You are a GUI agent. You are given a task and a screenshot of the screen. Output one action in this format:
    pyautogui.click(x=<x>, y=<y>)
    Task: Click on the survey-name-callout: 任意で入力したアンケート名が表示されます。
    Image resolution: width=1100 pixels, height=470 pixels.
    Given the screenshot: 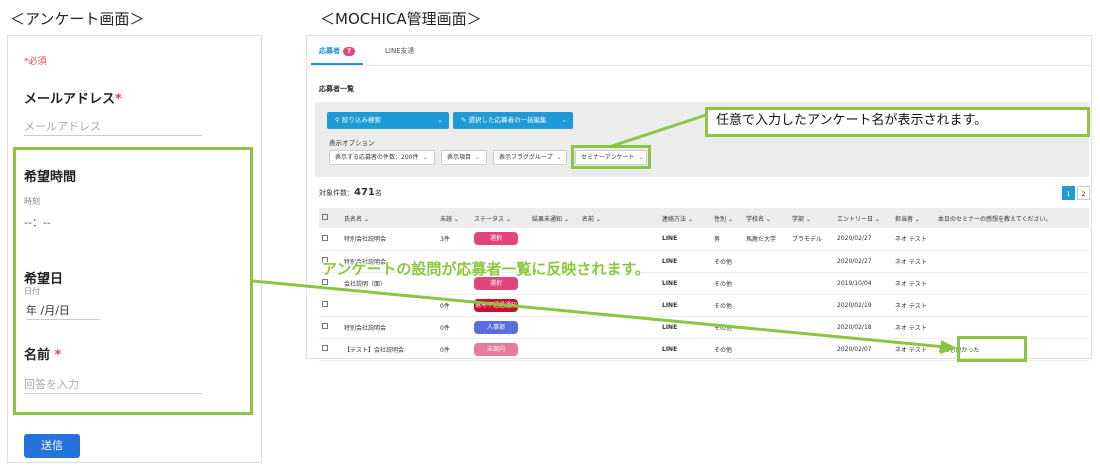 What is the action you would take?
    pyautogui.click(x=897, y=122)
    